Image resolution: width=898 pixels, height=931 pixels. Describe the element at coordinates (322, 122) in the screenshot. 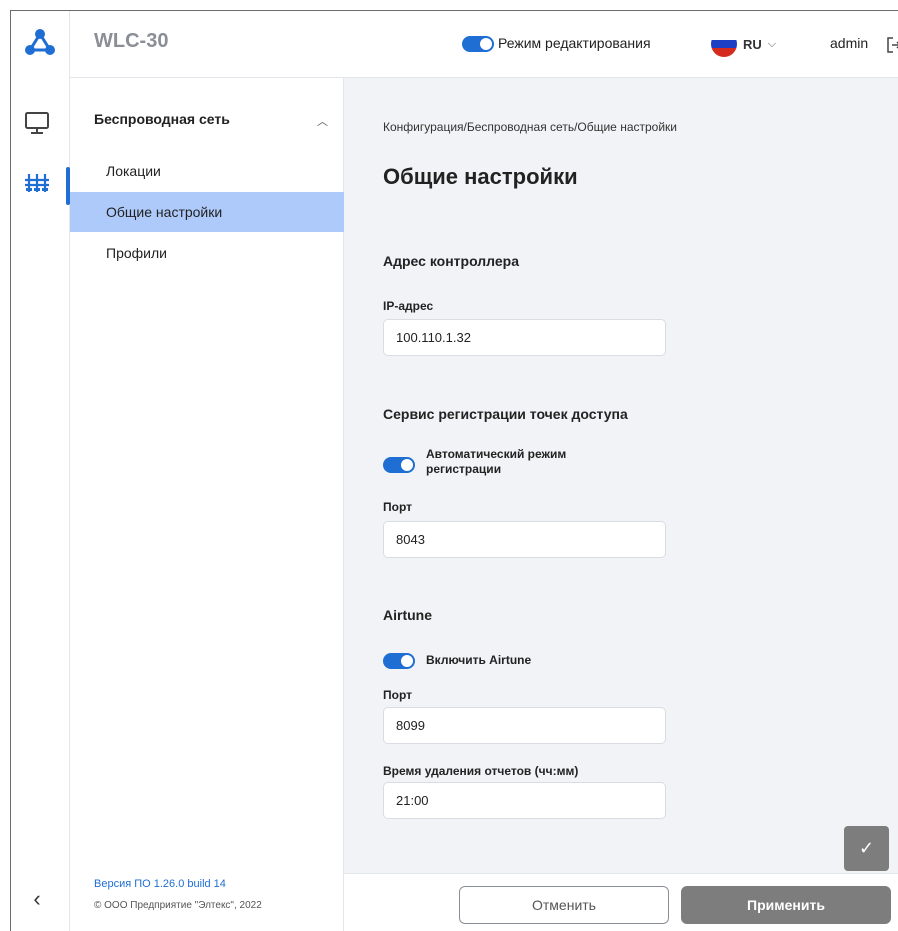

I see `chevron-up-icon: ︿` at that location.